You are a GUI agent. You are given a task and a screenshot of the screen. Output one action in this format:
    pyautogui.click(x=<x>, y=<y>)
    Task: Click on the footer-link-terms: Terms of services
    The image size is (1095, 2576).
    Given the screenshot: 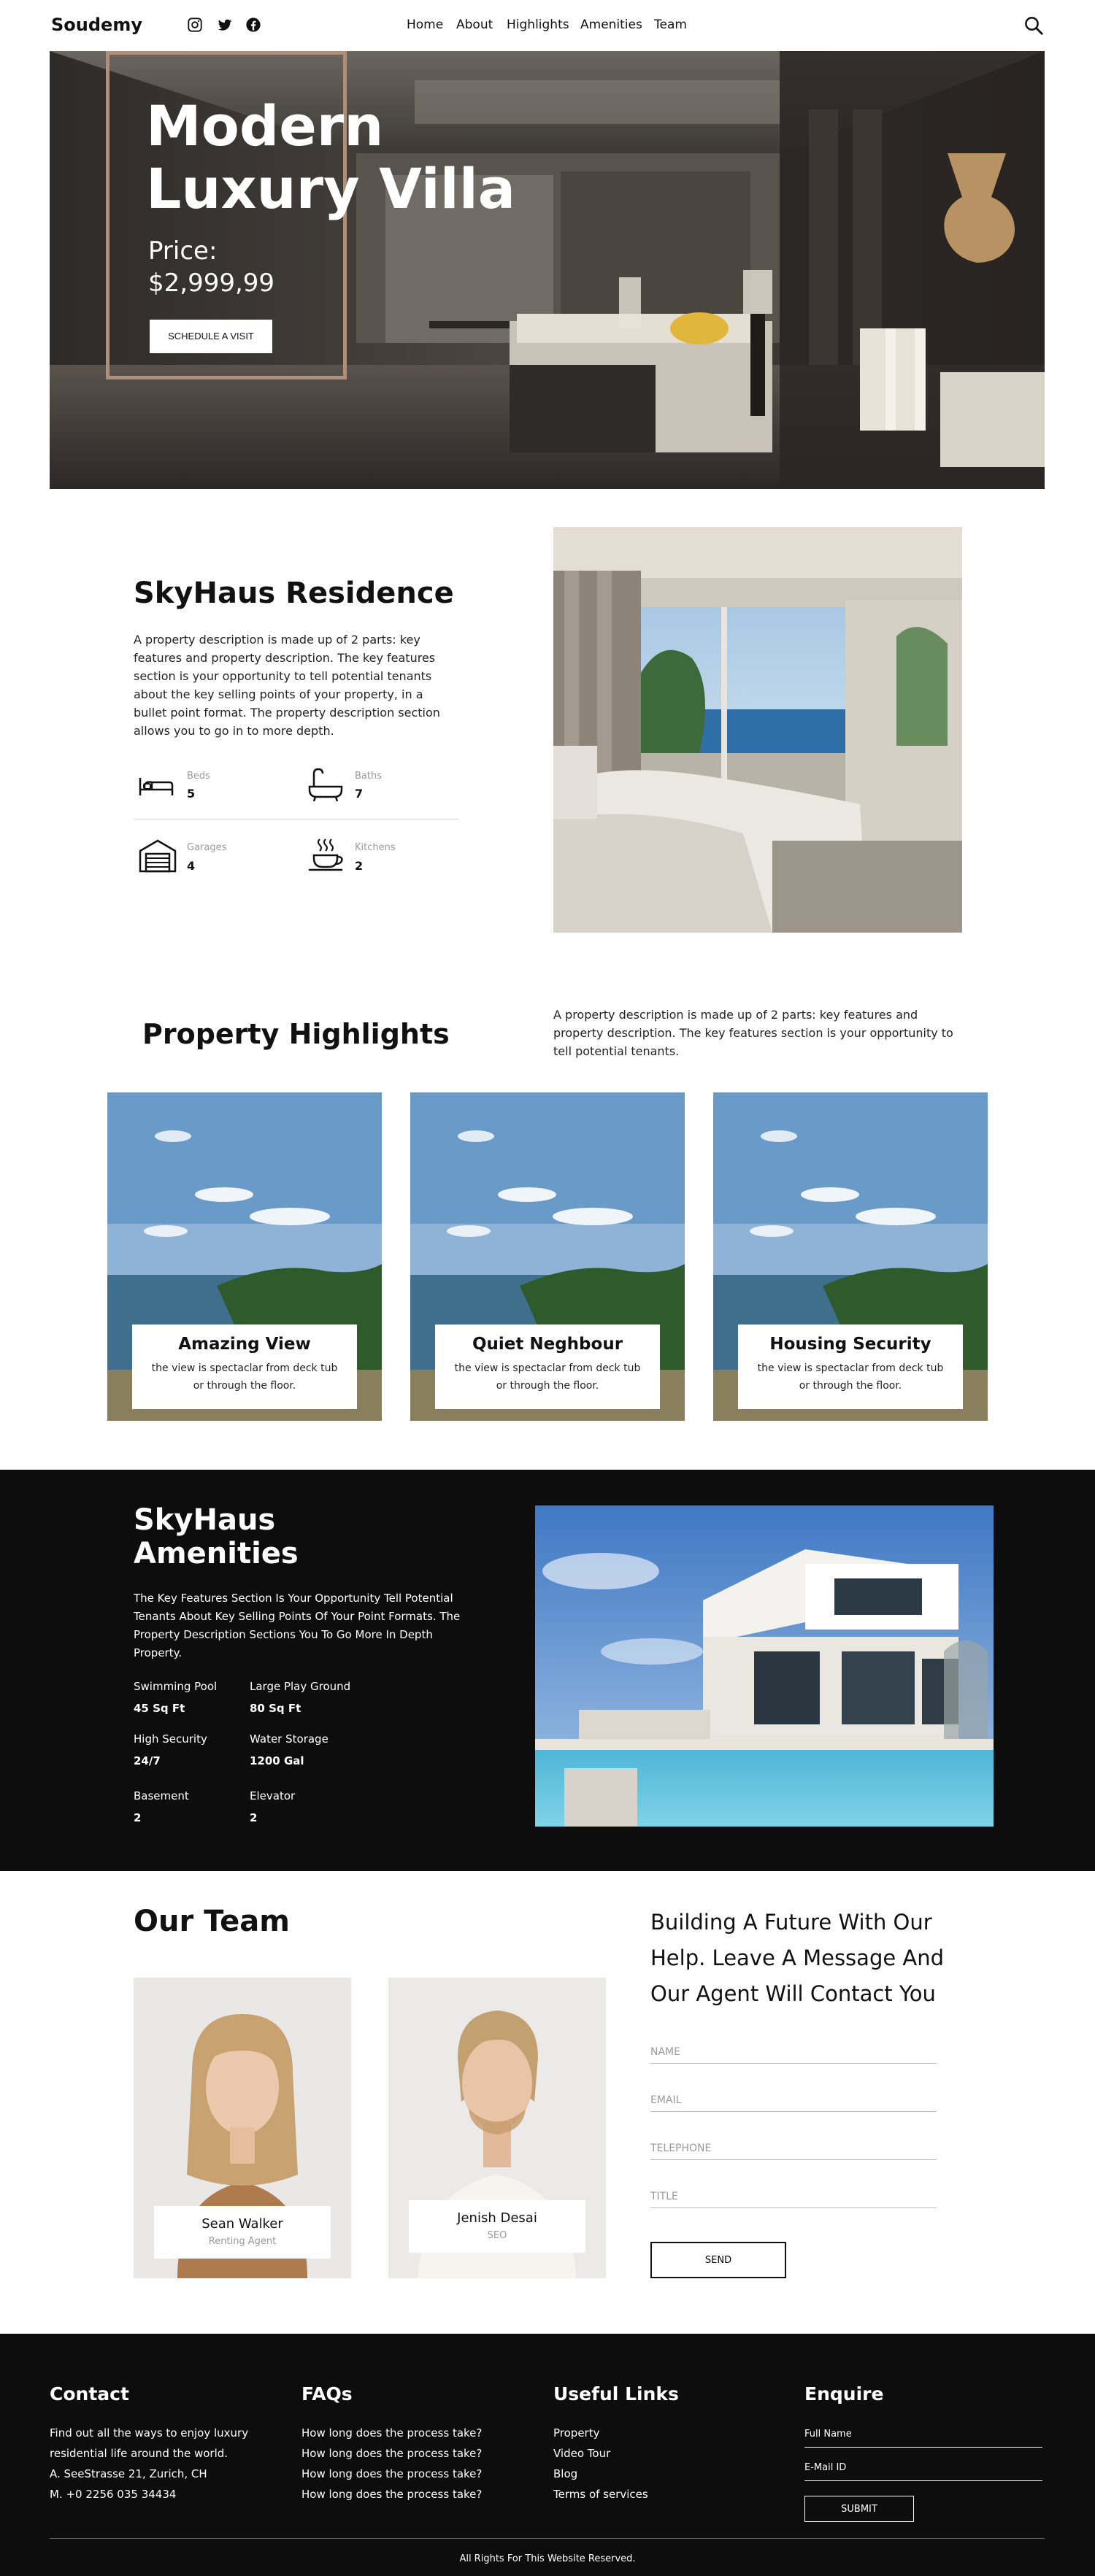 What is the action you would take?
    pyautogui.click(x=600, y=2494)
    